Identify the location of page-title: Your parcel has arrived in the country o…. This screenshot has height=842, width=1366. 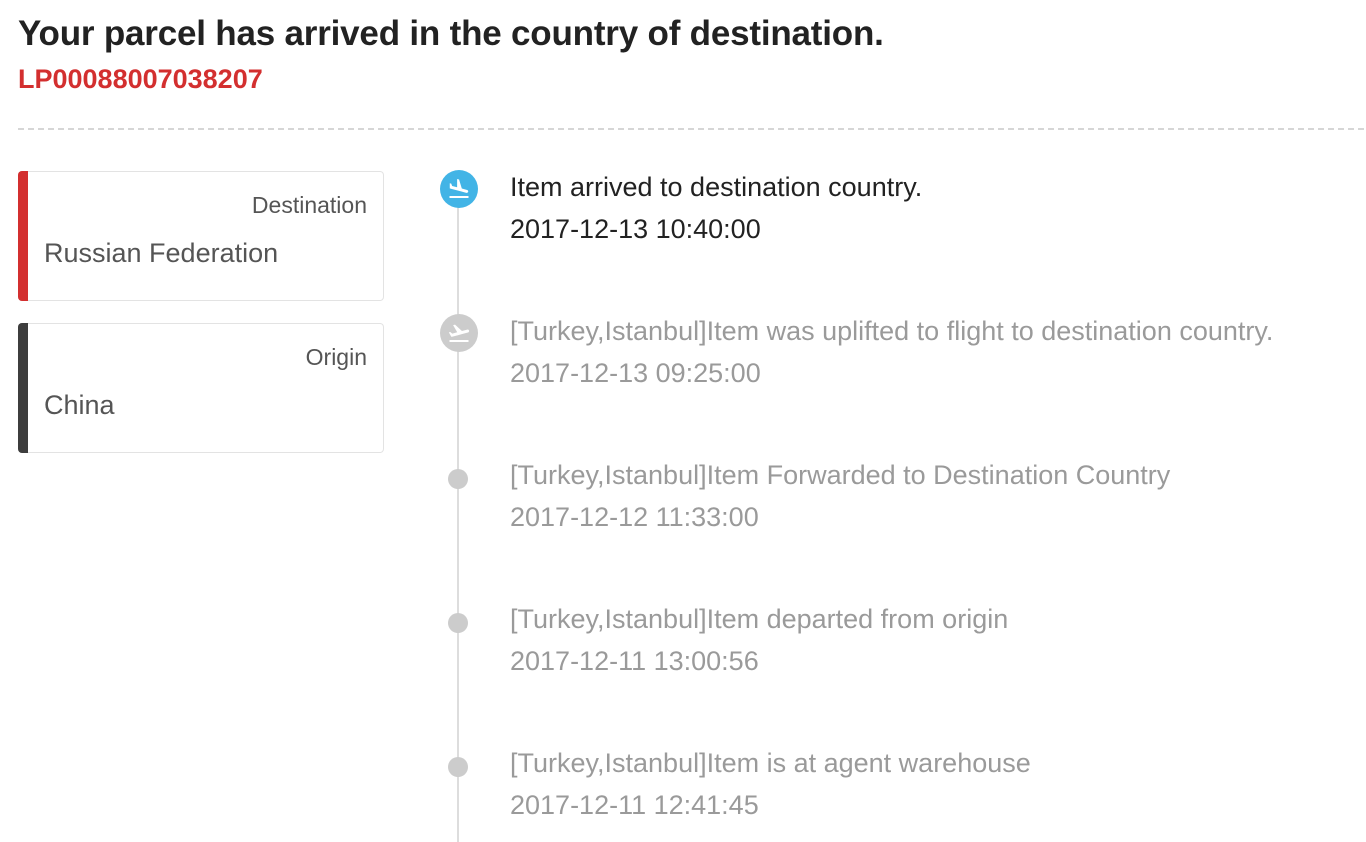
(451, 33).